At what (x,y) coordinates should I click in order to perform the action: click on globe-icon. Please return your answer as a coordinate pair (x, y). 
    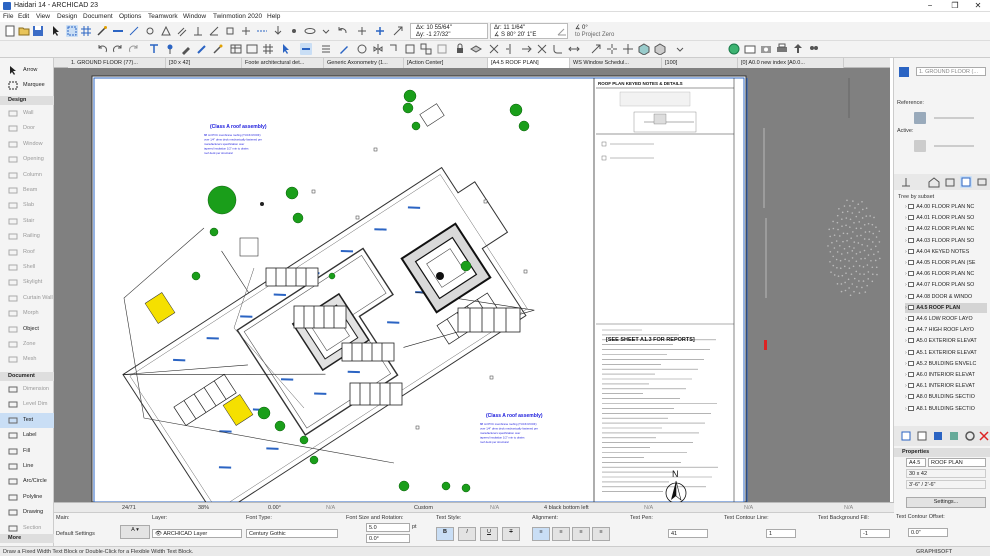
    Looking at the image, I should click on (734, 49).